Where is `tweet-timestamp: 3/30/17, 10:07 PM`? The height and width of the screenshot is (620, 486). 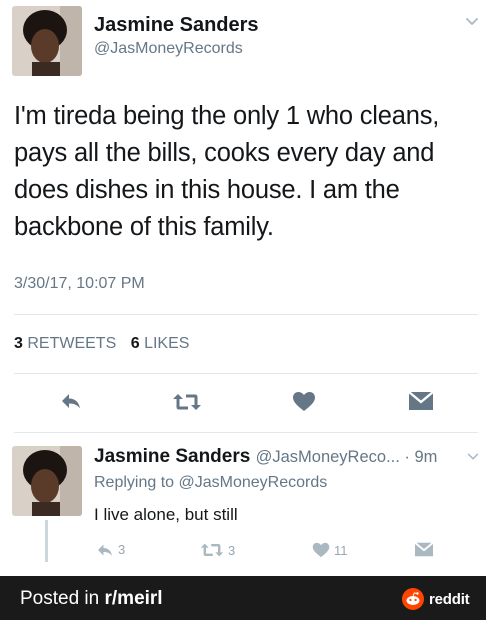
tweet-timestamp: 3/30/17, 10:07 PM is located at coordinates (79, 284).